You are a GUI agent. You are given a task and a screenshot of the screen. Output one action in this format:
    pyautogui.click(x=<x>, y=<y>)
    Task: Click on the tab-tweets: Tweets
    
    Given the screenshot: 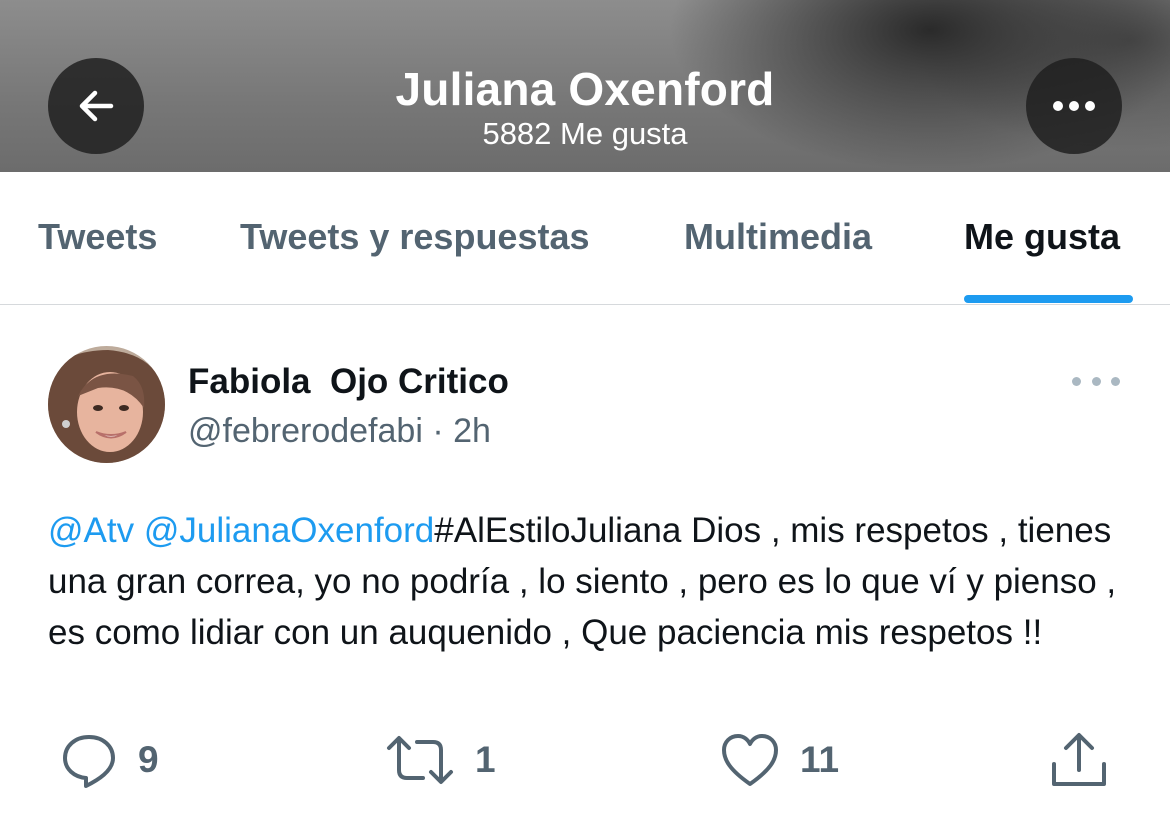 What is the action you would take?
    pyautogui.click(x=97, y=237)
    